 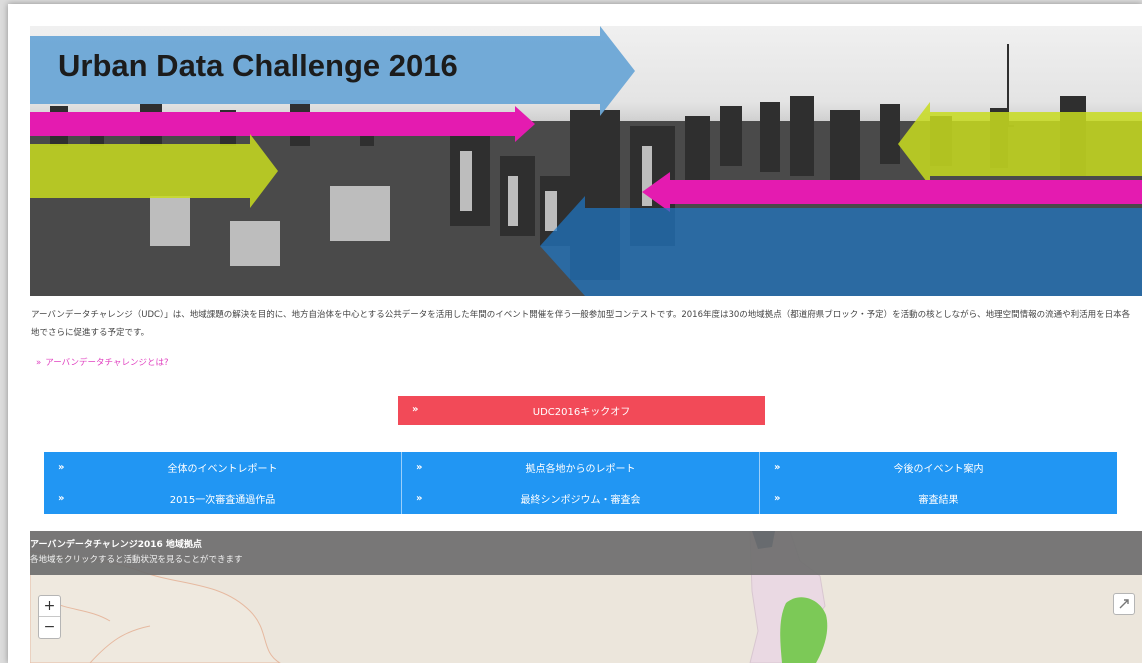 I want to click on fullscreen-icon, so click(x=1124, y=604).